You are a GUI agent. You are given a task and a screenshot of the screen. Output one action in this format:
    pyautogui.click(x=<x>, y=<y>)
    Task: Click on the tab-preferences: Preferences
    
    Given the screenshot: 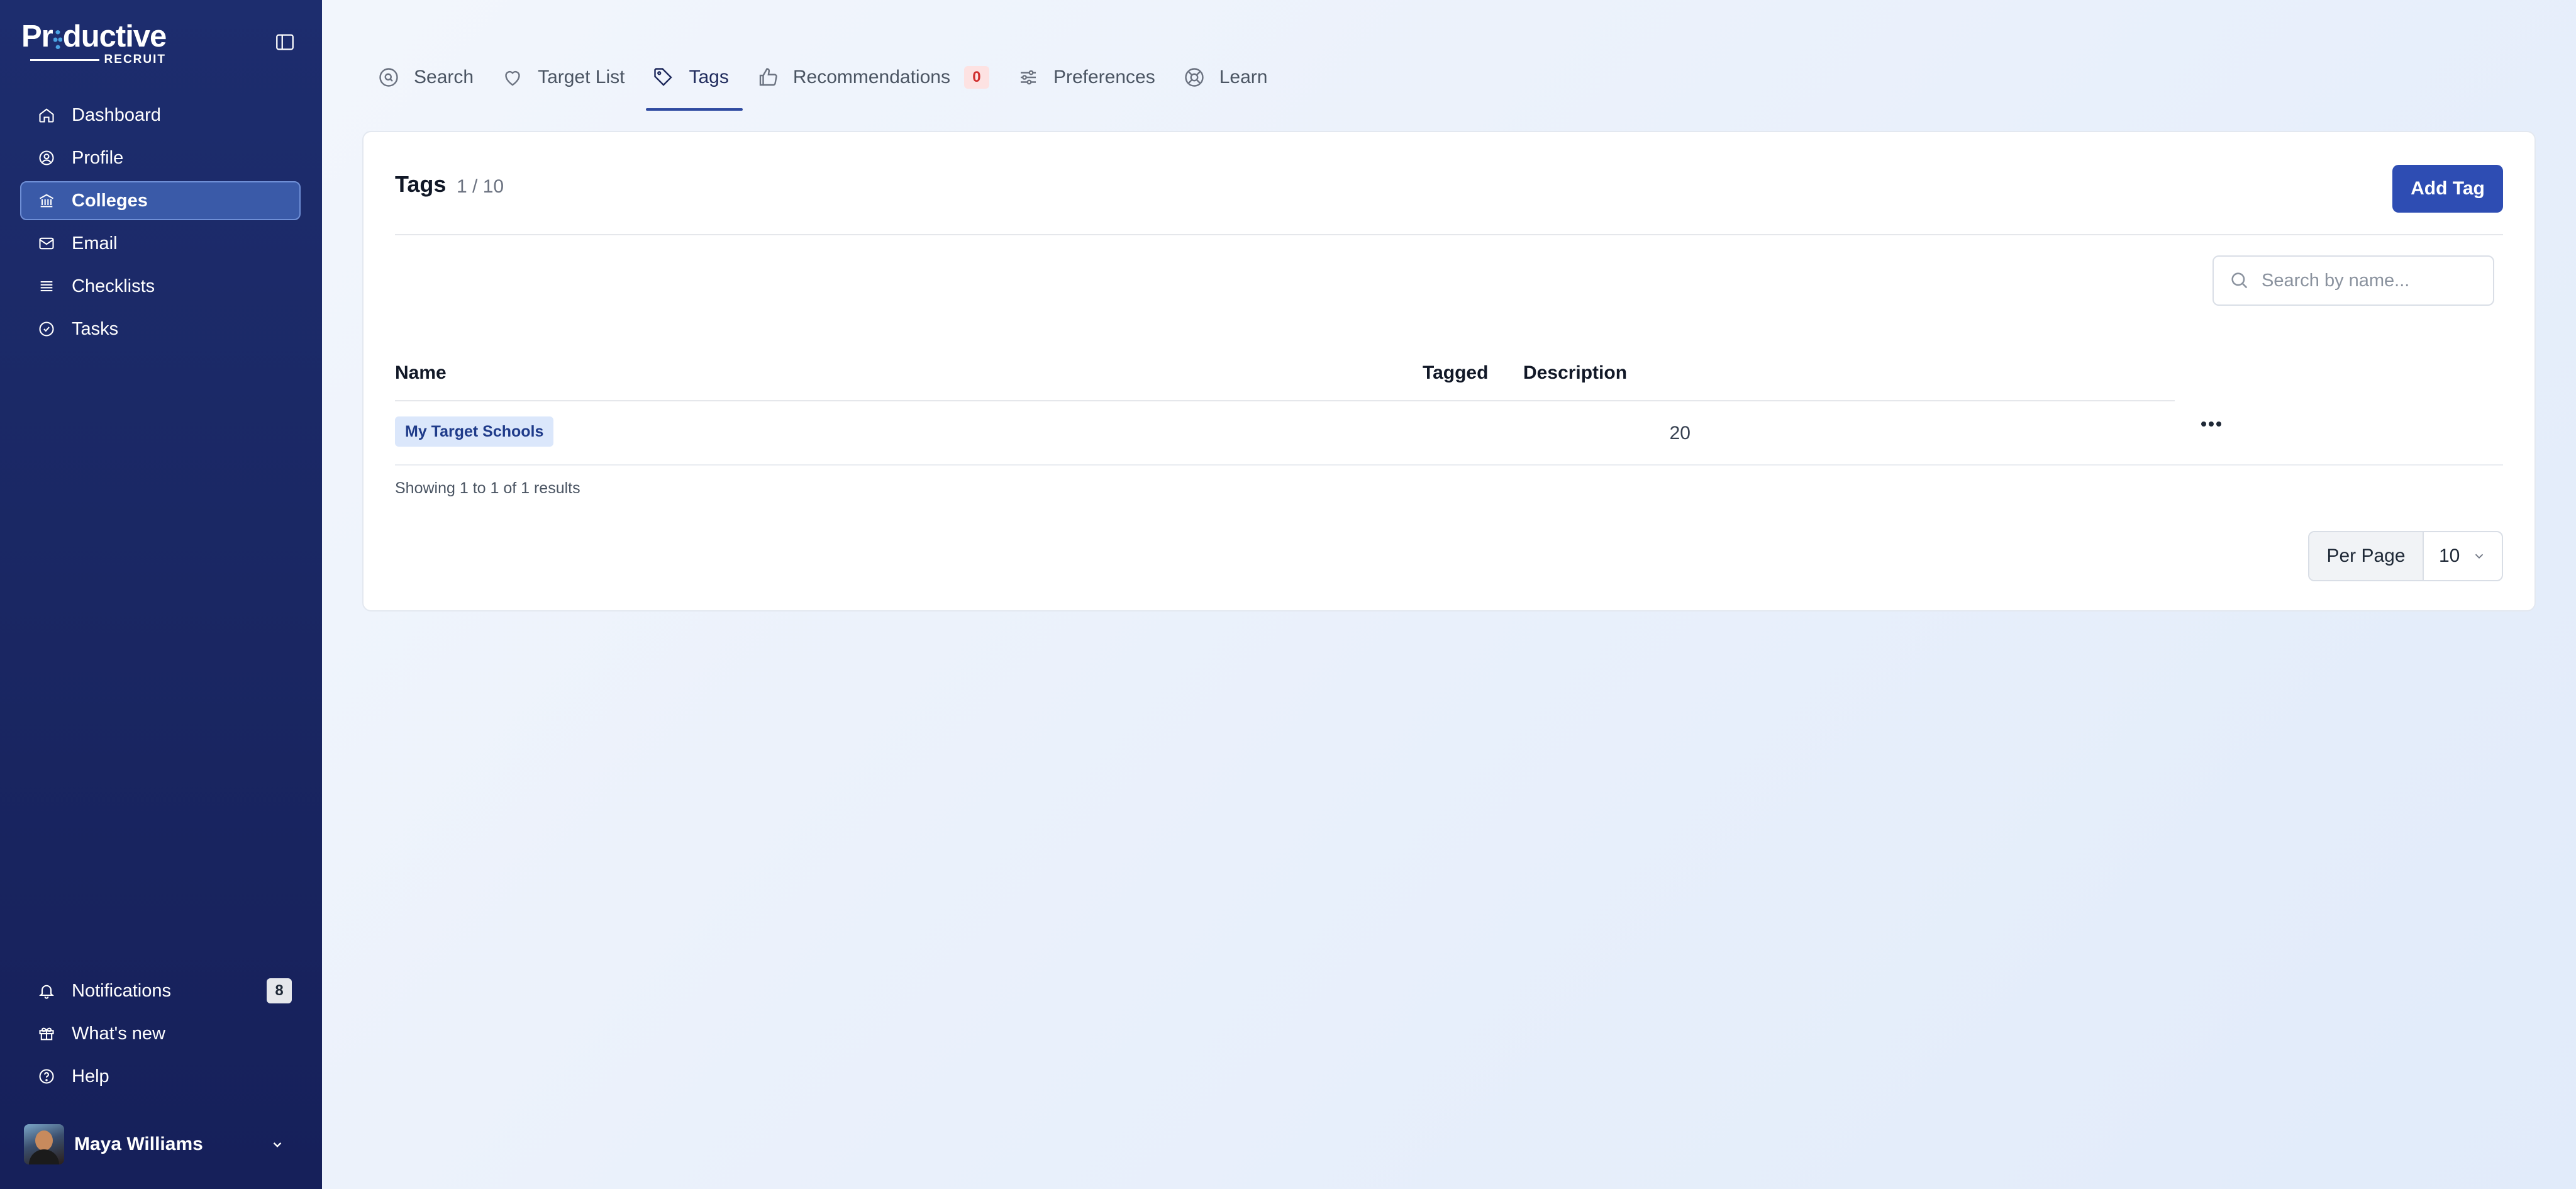 What is the action you would take?
    pyautogui.click(x=1086, y=77)
    